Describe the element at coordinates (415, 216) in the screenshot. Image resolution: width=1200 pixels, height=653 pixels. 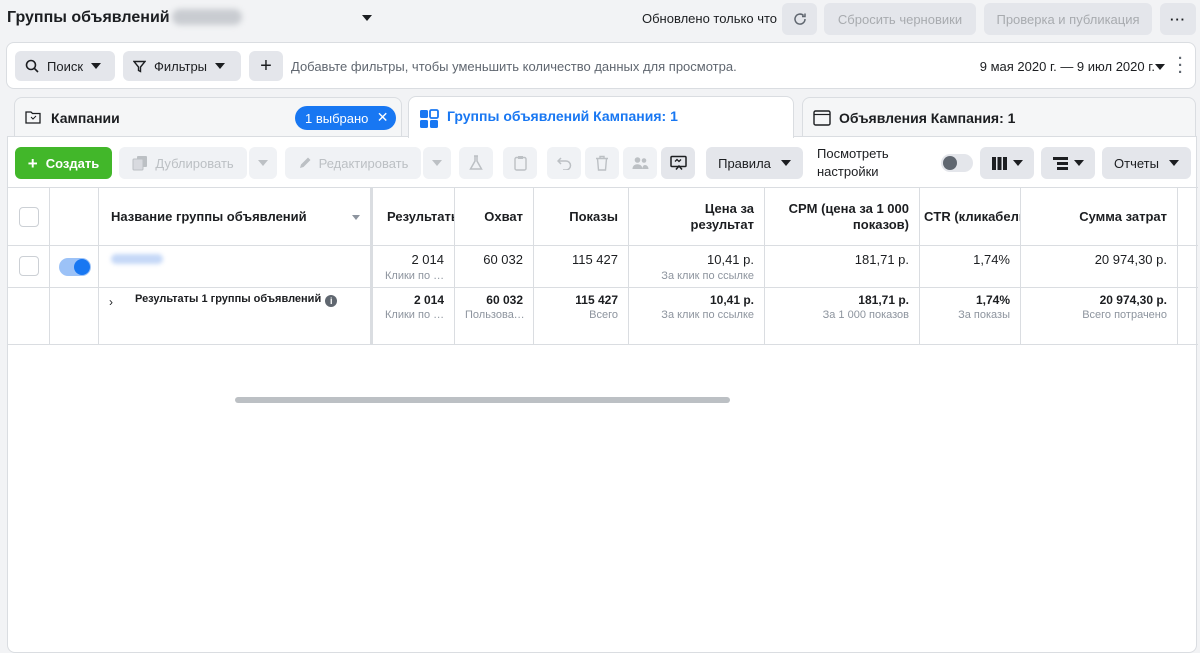
I see `column-header-results: Результаты` at that location.